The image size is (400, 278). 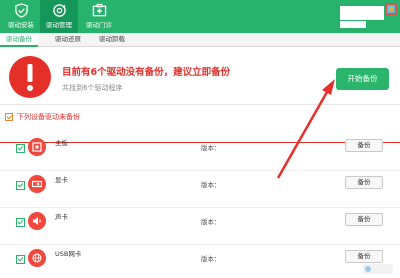 What do you see at coordinates (378, 269) in the screenshot?
I see `watermark-logo-icon` at bounding box center [378, 269].